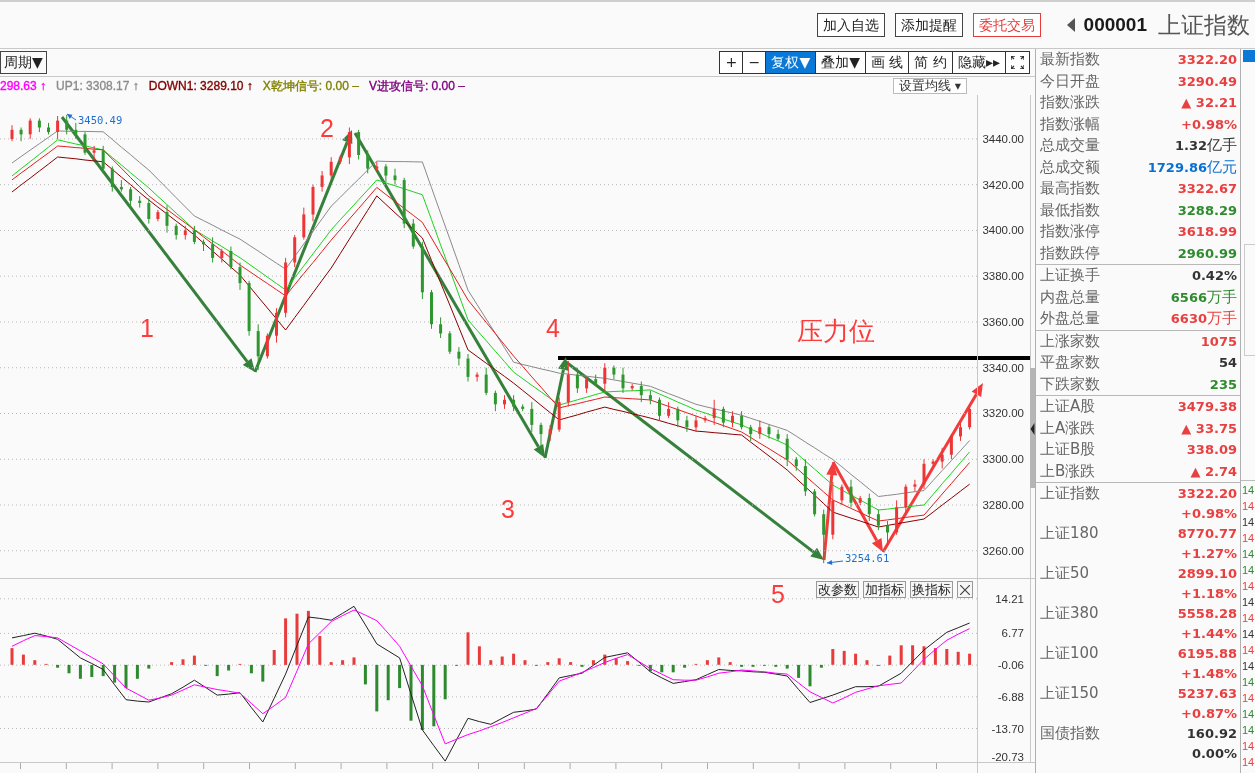  What do you see at coordinates (1070, 81) in the screenshot?
I see `quote-label: 今日开盘` at bounding box center [1070, 81].